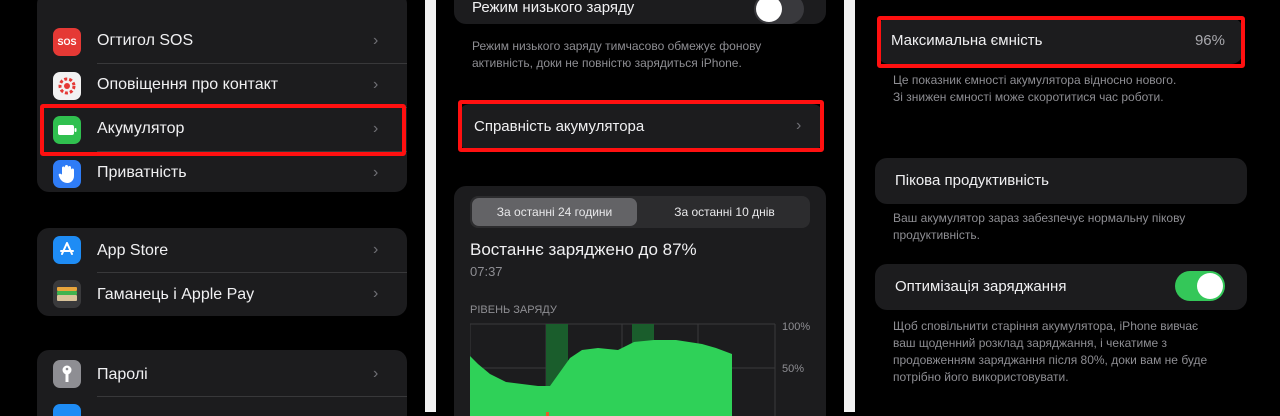 Image resolution: width=1280 pixels, height=416 pixels. Describe the element at coordinates (222, 374) in the screenshot. I see `sidebar-item-passwords: Паролі ›` at that location.